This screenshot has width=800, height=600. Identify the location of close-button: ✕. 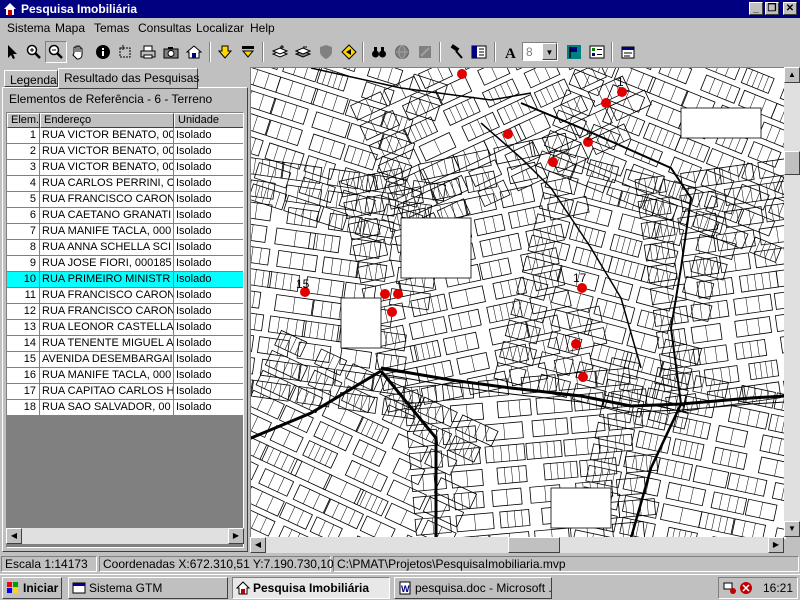
(790, 8).